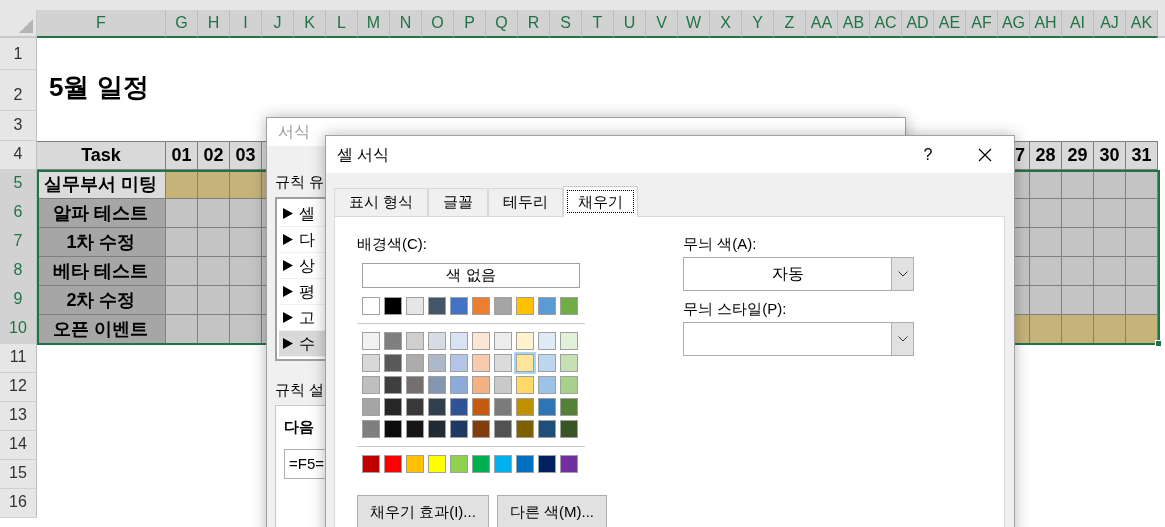  What do you see at coordinates (182, 24) in the screenshot?
I see `column-header: G` at bounding box center [182, 24].